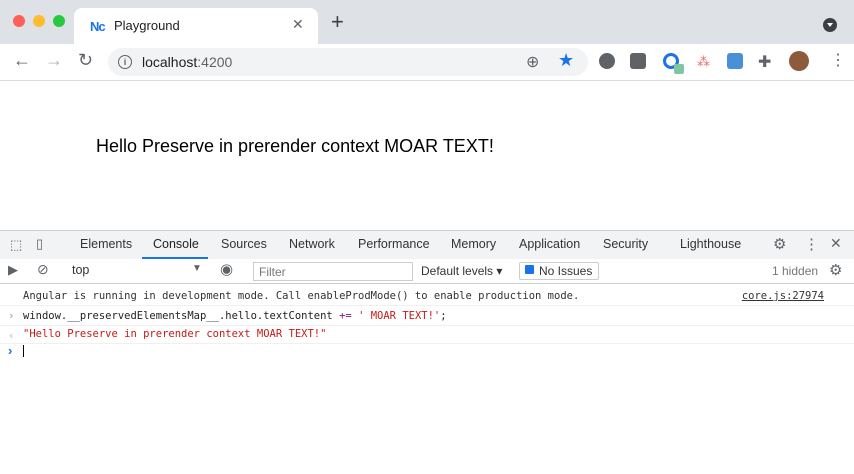  What do you see at coordinates (532, 62) in the screenshot?
I see `zoom-icon: ⊕` at bounding box center [532, 62].